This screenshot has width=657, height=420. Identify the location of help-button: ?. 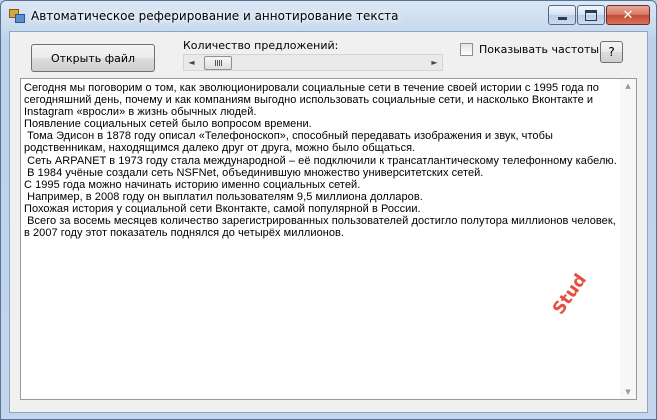
(611, 52).